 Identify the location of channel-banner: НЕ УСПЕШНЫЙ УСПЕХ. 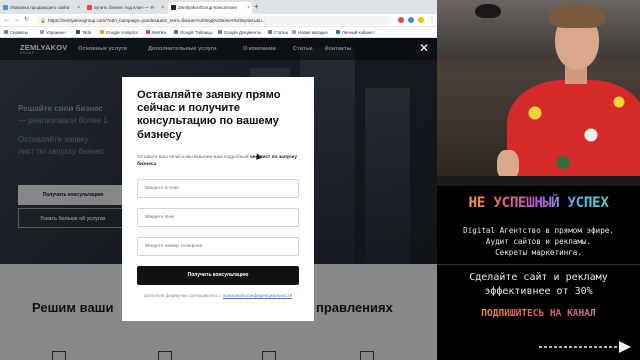
(538, 203).